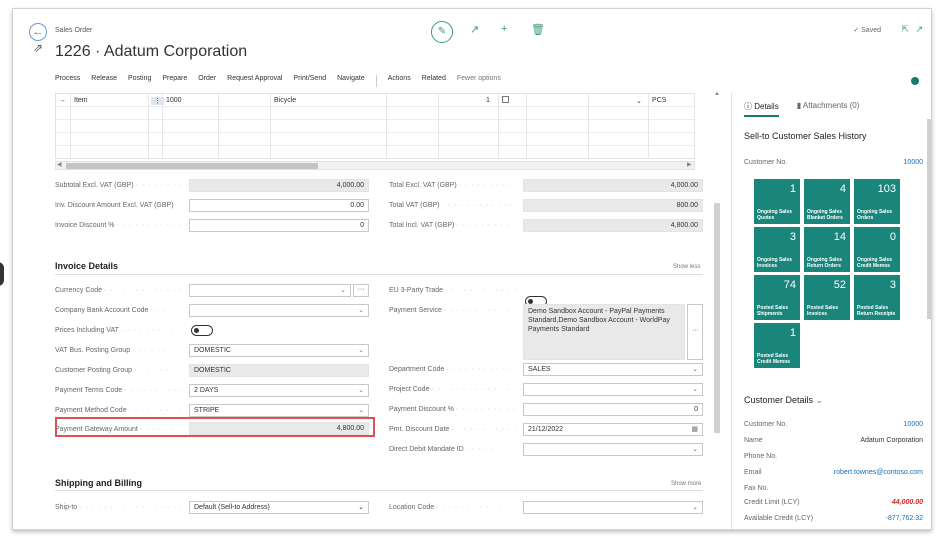 The width and height of the screenshot is (943, 544). What do you see at coordinates (505, 99) in the screenshot?
I see `line-checkbox` at bounding box center [505, 99].